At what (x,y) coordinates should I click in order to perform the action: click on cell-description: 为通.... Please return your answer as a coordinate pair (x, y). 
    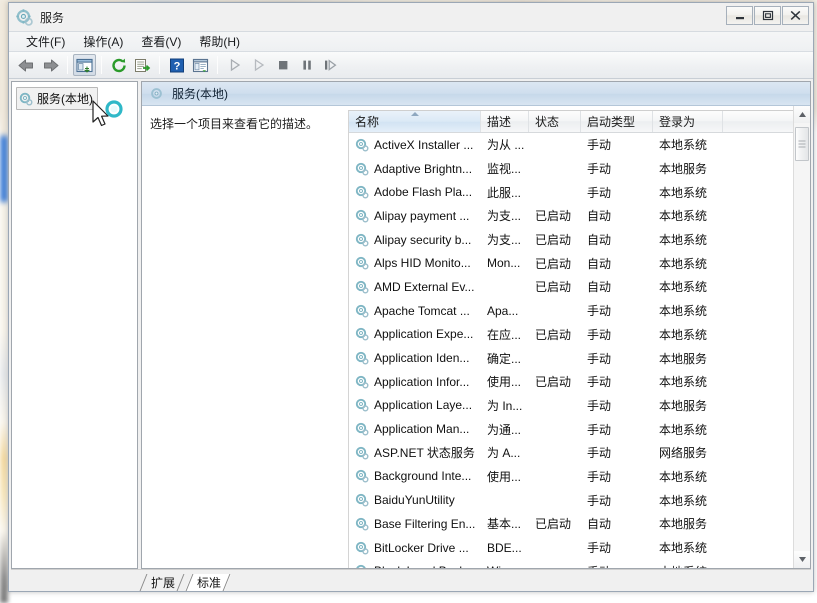
    Looking at the image, I should click on (504, 429).